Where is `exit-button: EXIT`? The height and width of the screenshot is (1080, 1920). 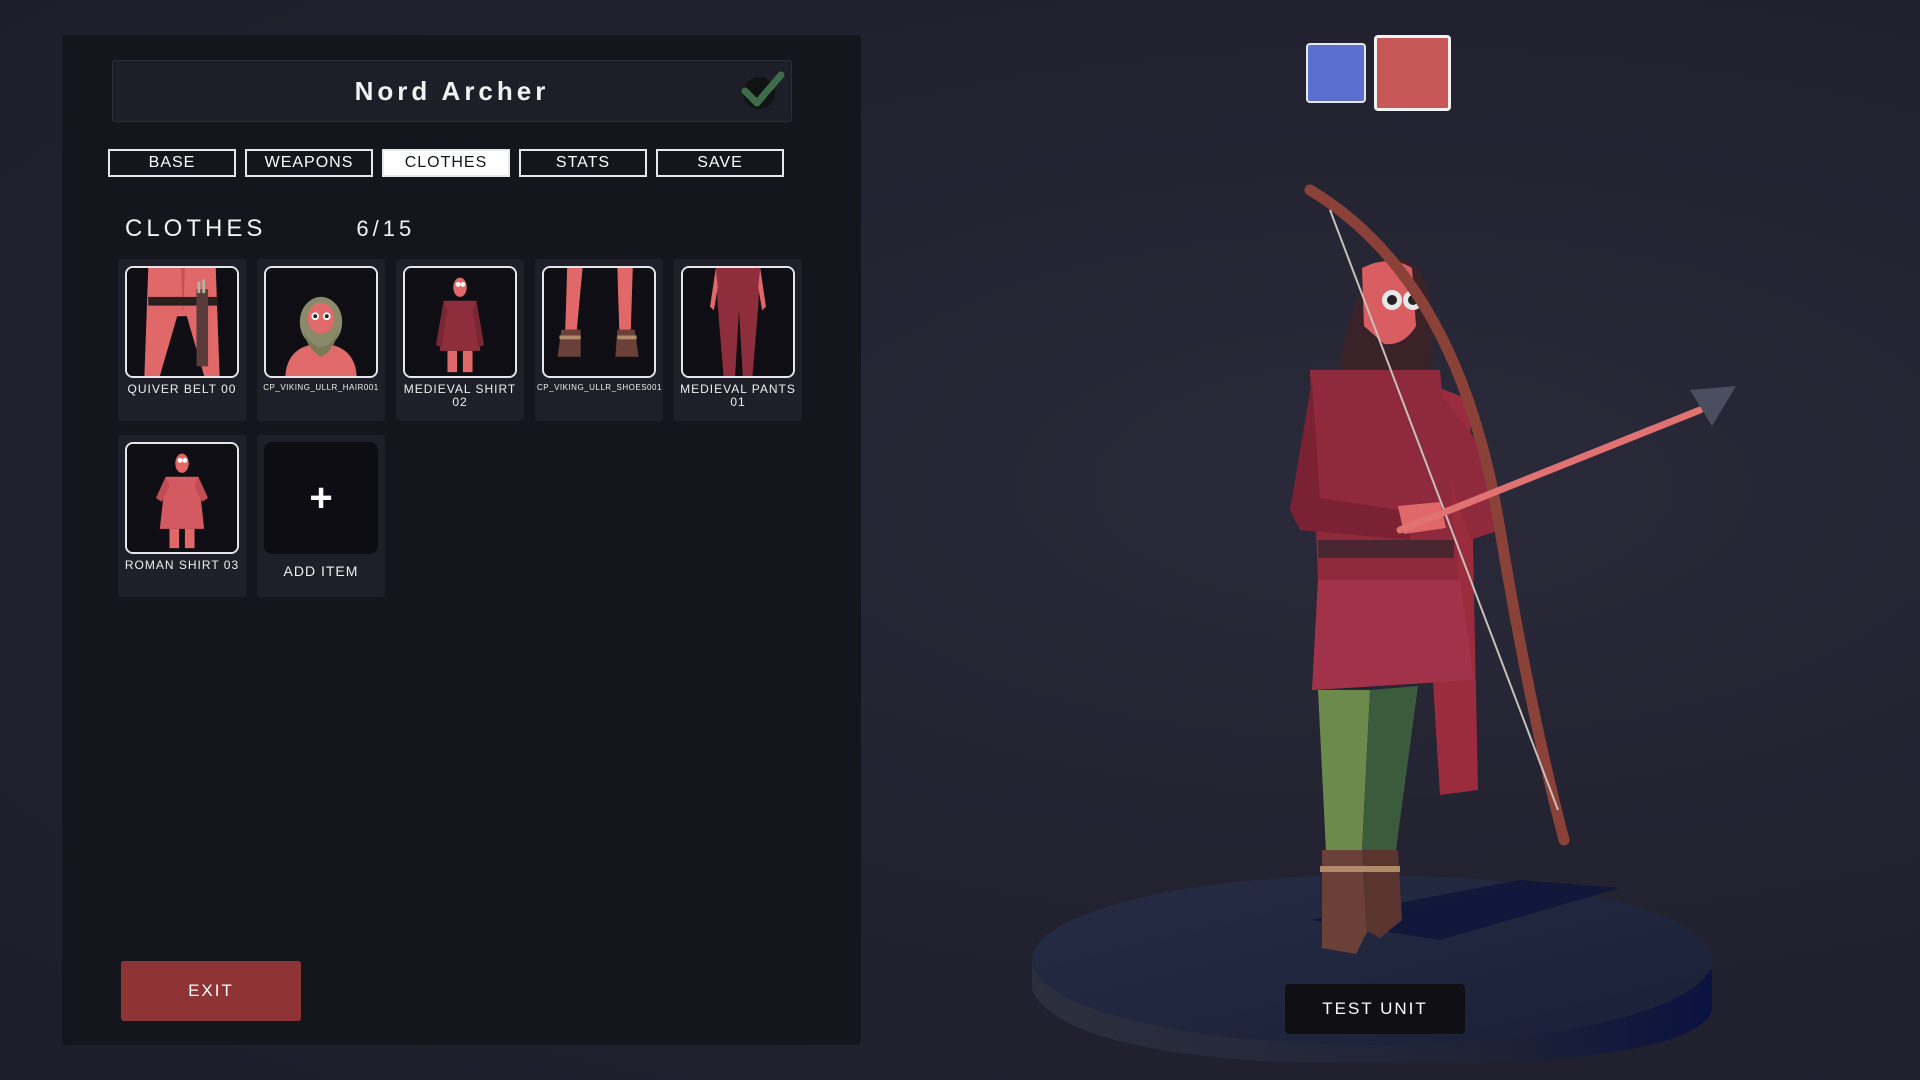
exit-button: EXIT is located at coordinates (211, 991).